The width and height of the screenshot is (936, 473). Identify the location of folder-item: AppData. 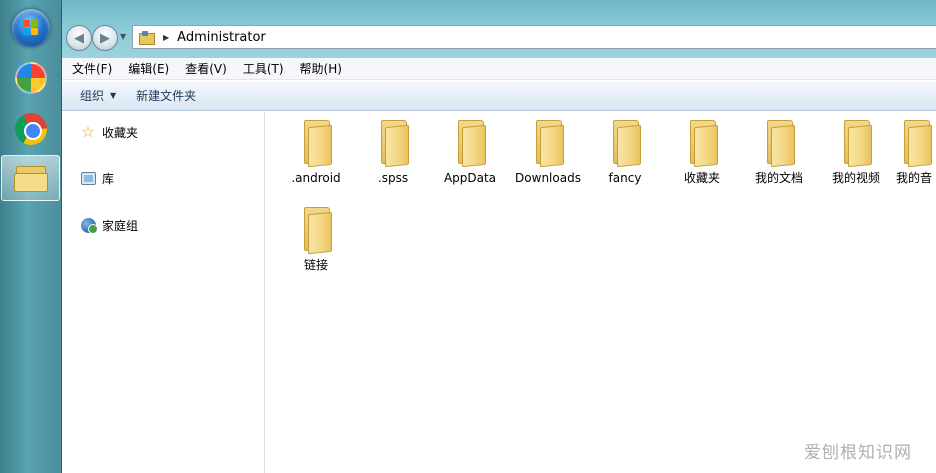
(470, 153).